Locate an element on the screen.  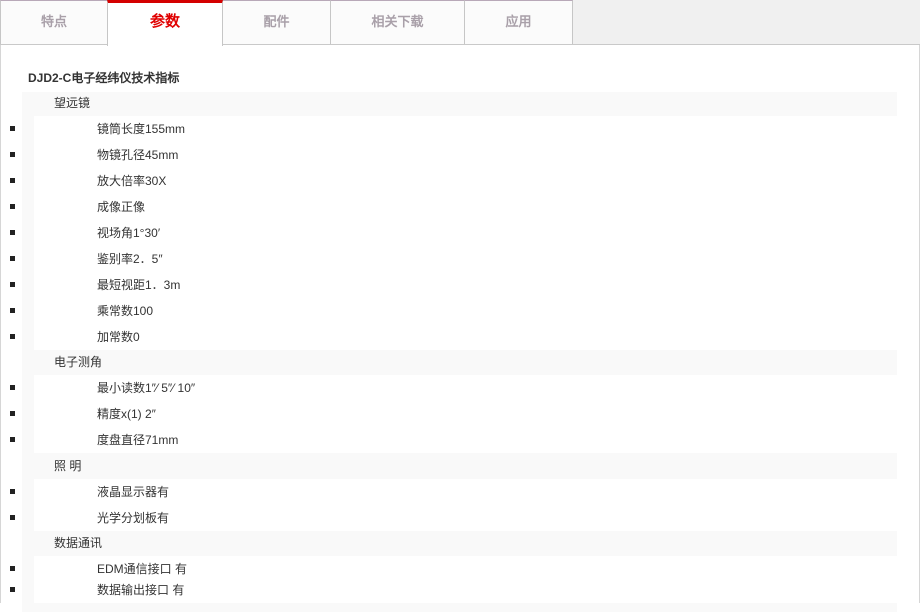
list-item: 最小读数1″⁄ 5″⁄ 10″ is located at coordinates (460, 388).